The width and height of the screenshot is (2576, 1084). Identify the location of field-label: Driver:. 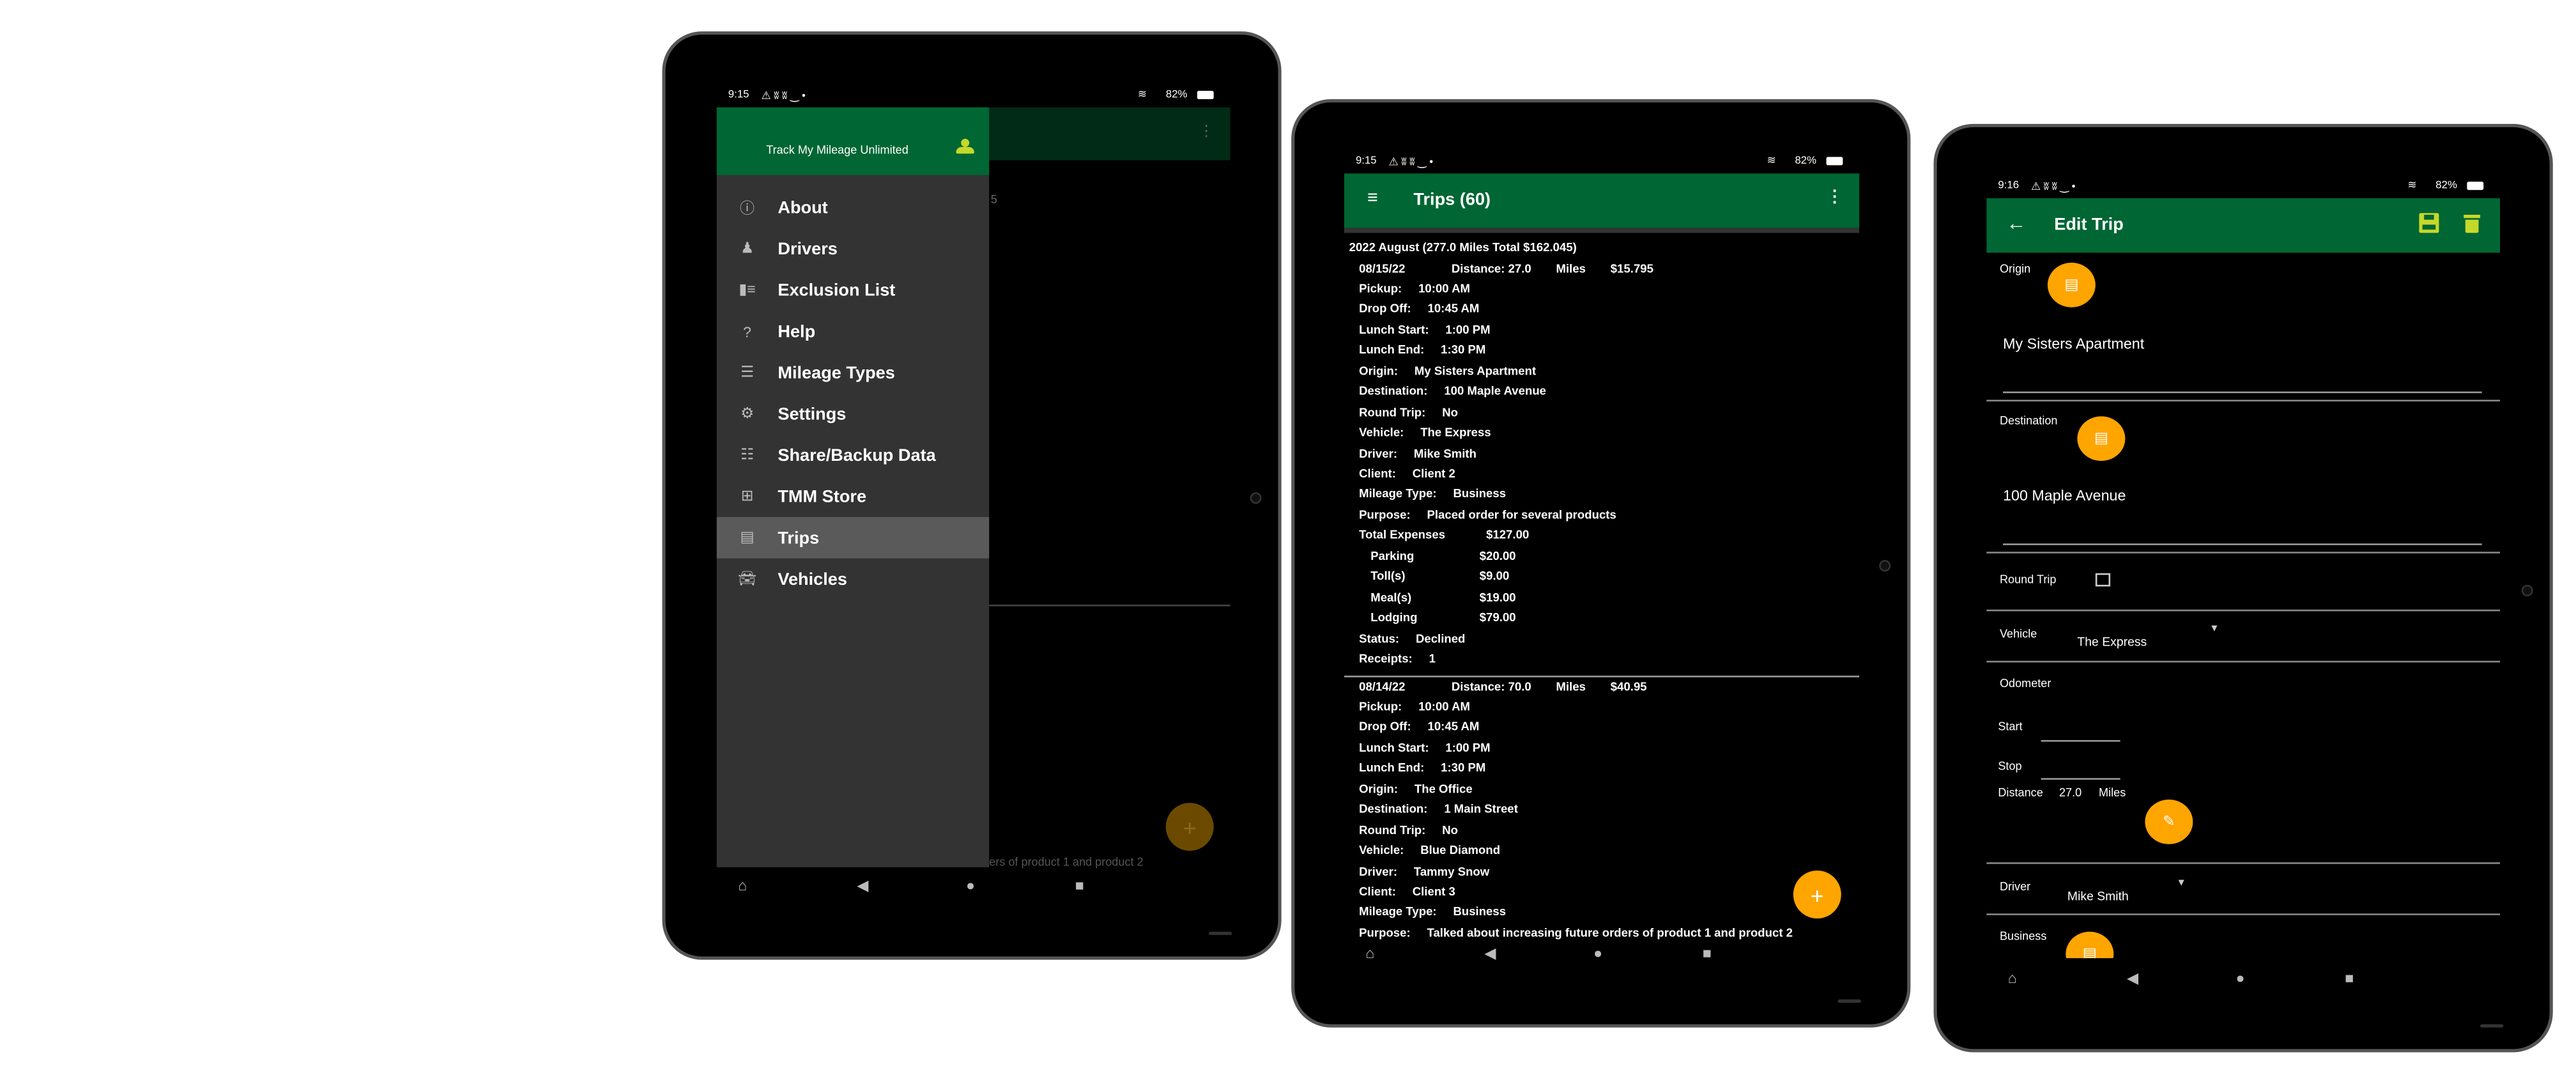
(1378, 452).